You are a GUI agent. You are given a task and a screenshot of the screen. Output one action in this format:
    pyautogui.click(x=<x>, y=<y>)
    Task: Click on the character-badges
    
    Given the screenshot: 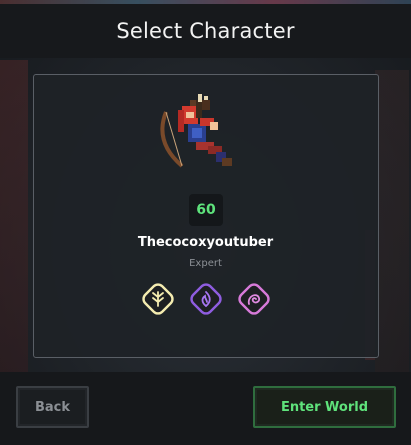 What is the action you would take?
    pyautogui.click(x=206, y=299)
    